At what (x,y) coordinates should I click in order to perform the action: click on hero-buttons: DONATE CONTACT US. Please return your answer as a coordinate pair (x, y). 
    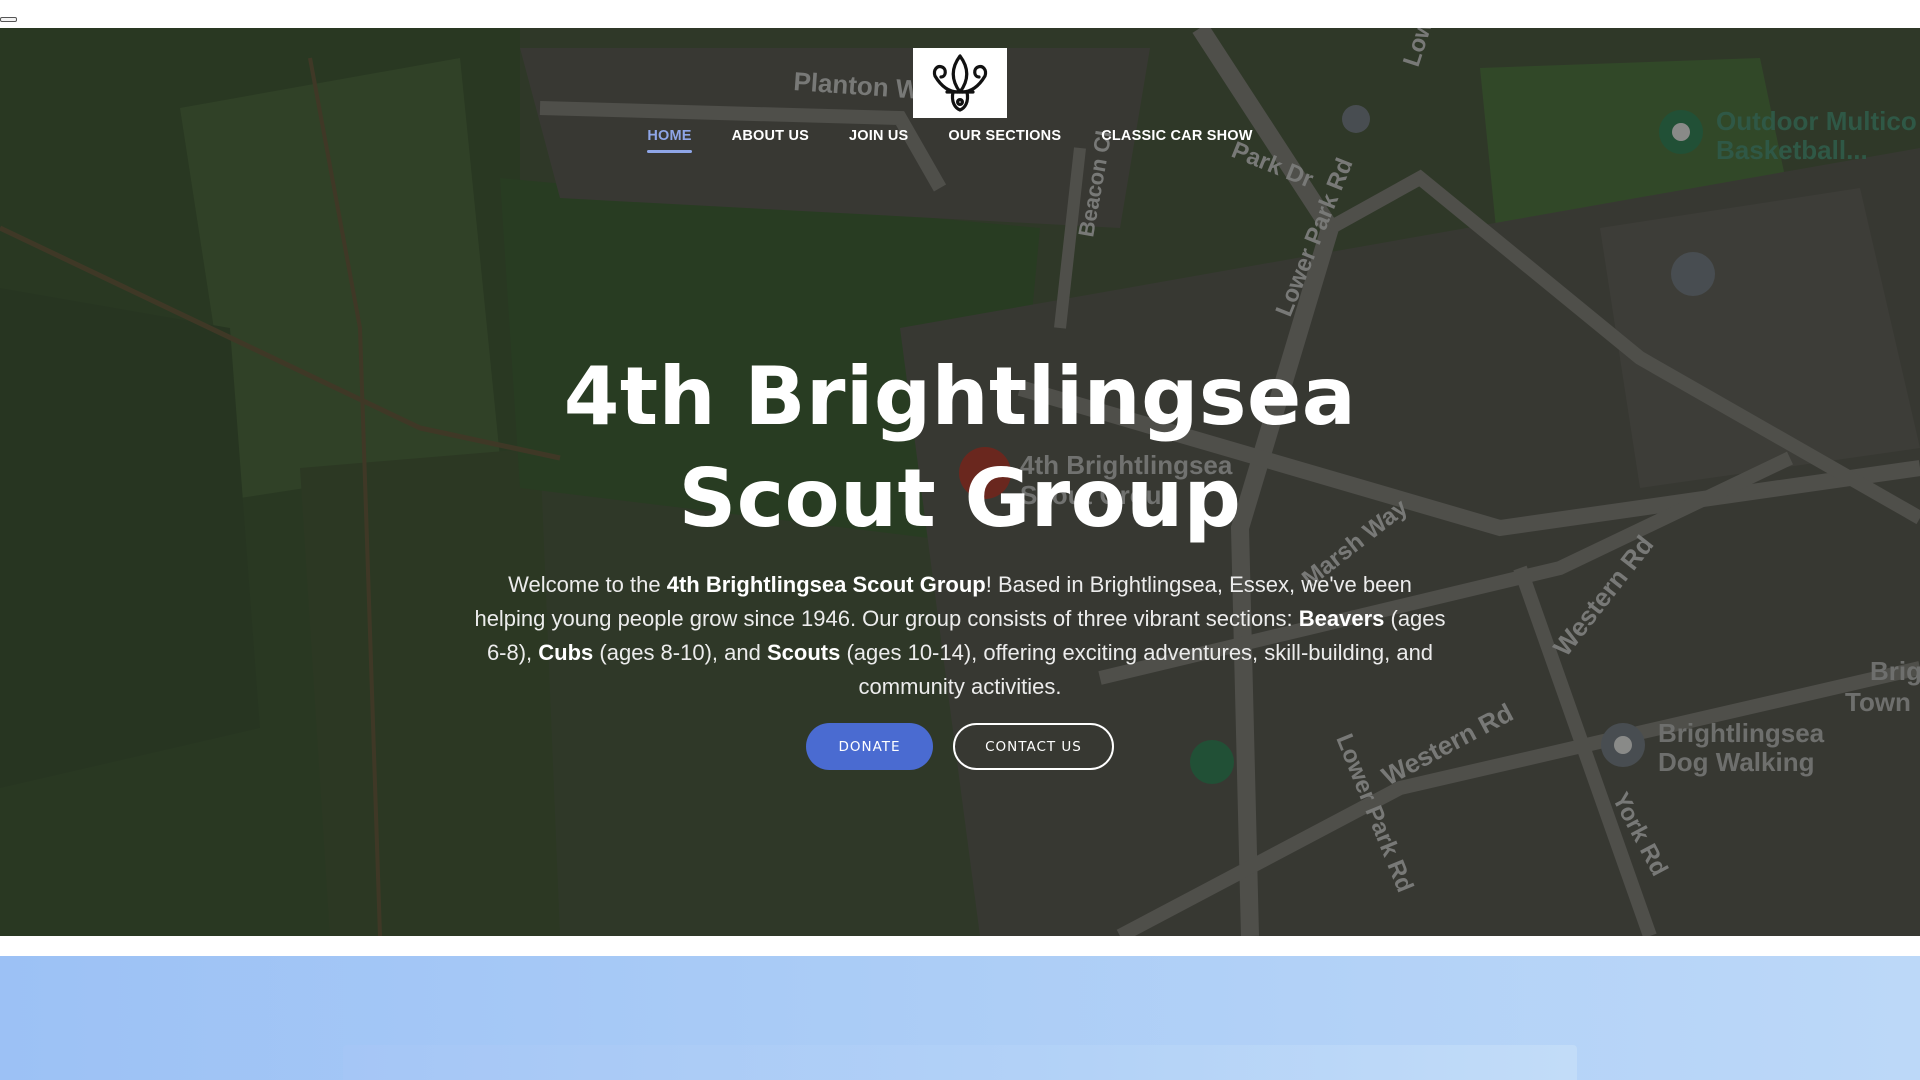
    Looking at the image, I should click on (960, 746).